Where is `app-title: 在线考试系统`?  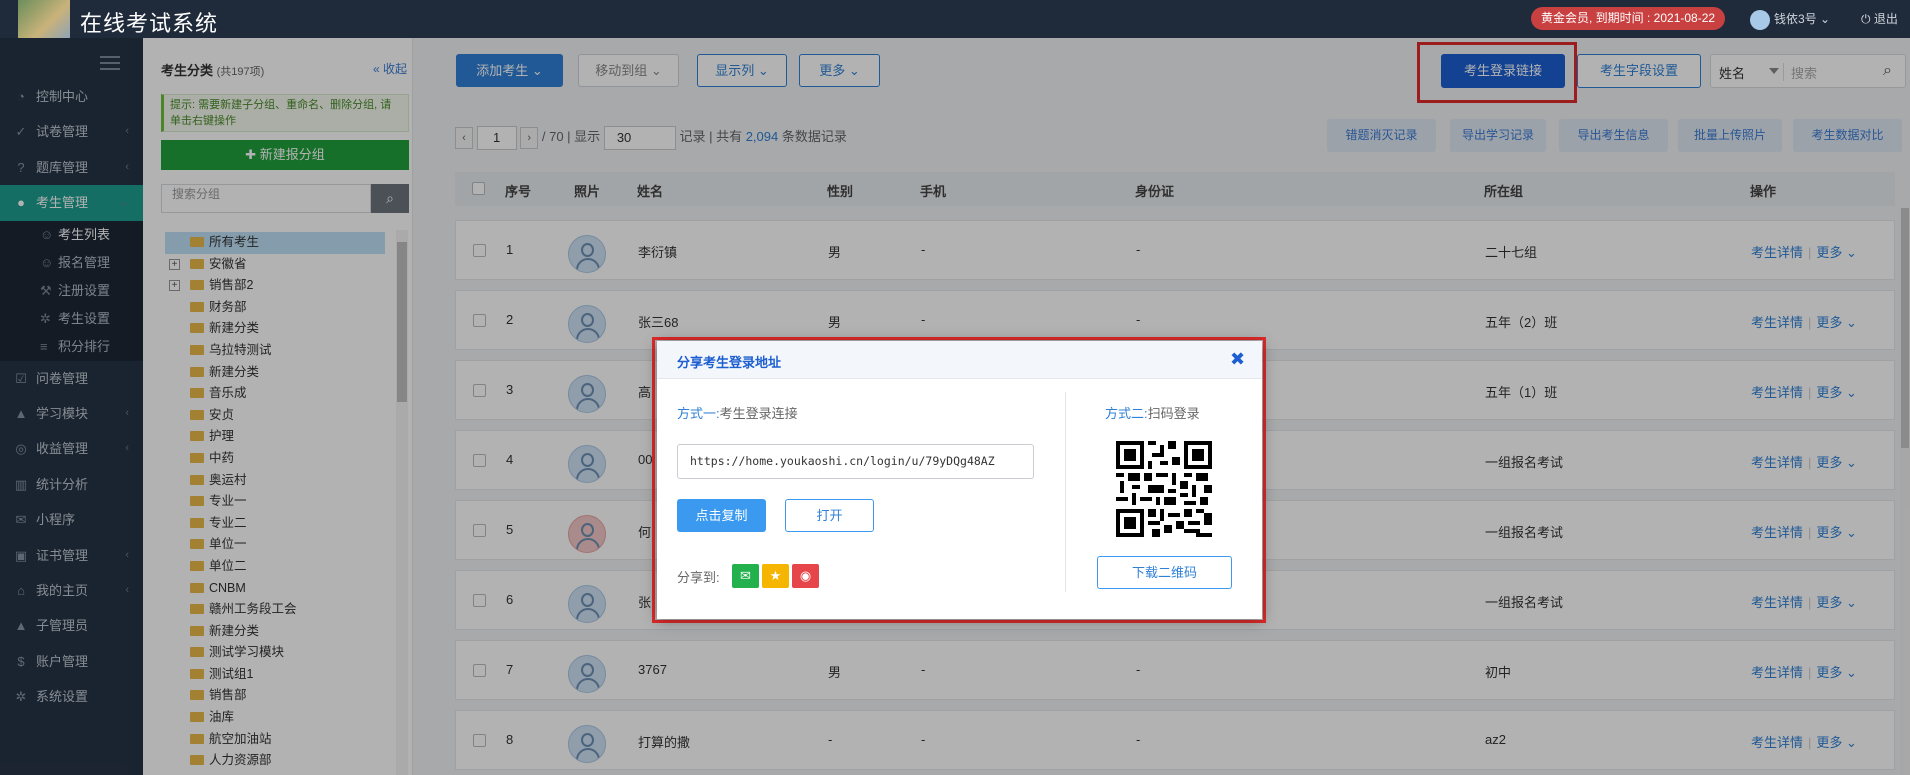 app-title: 在线考试系统 is located at coordinates (149, 23).